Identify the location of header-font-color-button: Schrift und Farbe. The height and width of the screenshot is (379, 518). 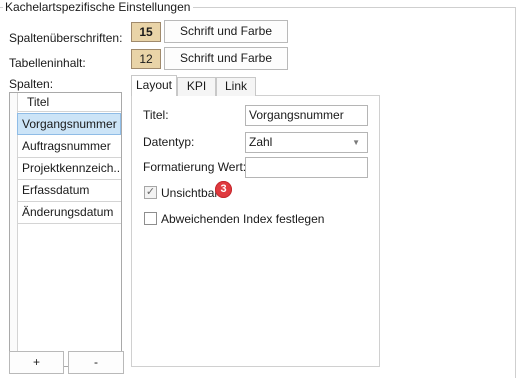
(226, 31).